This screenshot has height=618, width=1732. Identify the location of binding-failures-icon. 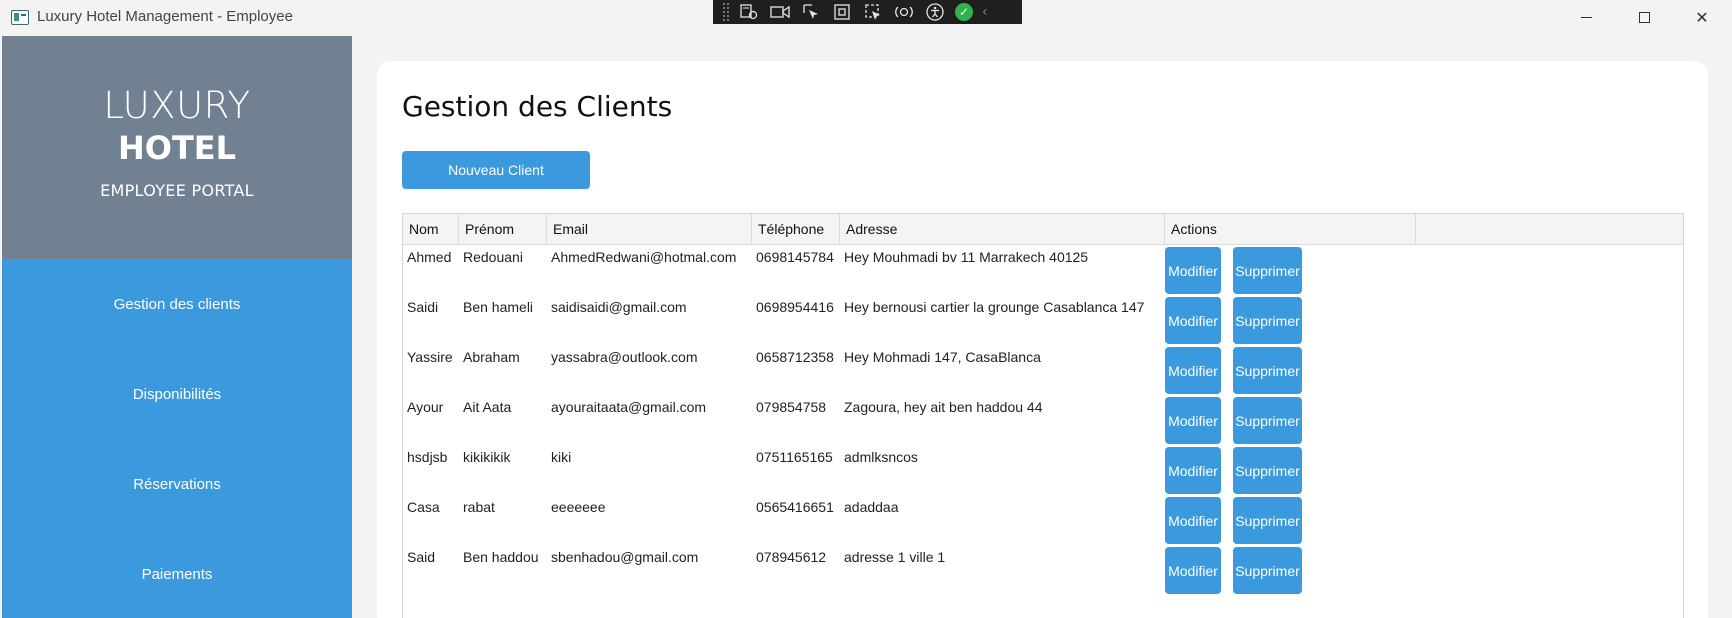
(904, 12).